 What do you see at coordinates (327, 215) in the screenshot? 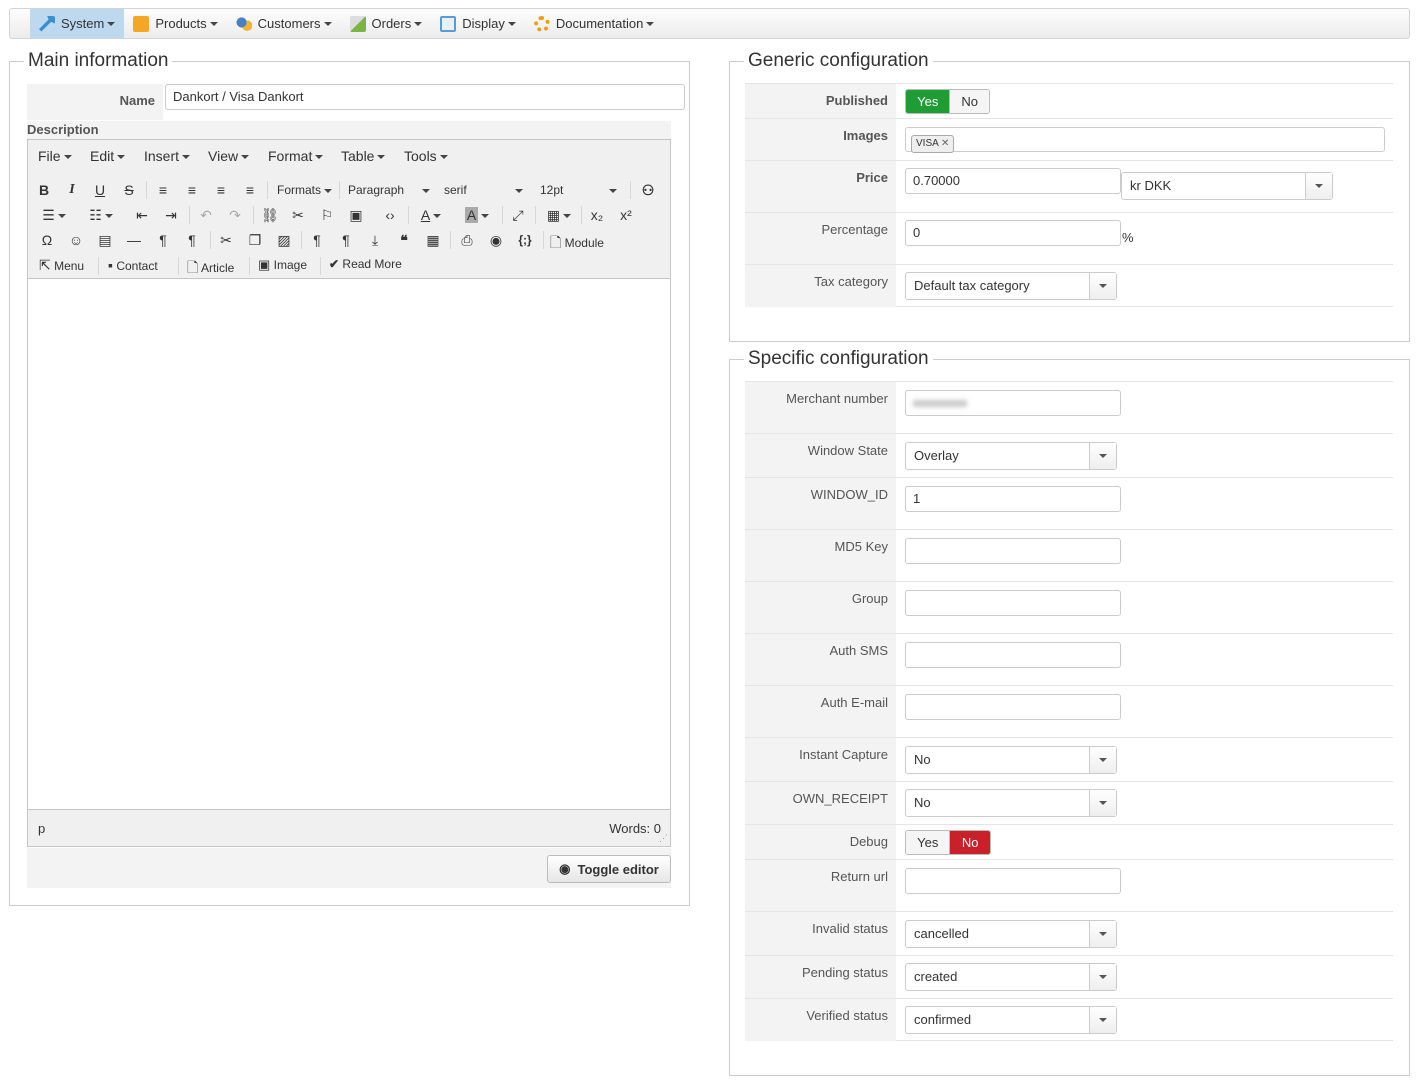
I see `bookmark-icon: ⚐` at bounding box center [327, 215].